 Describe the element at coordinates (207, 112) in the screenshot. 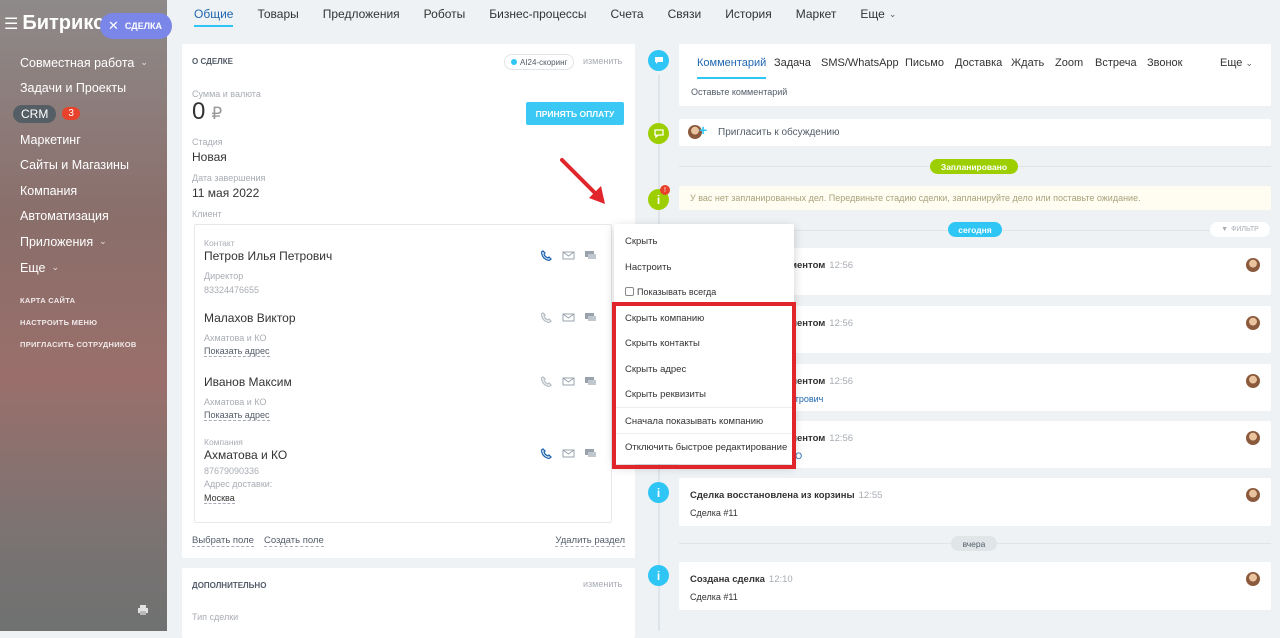

I see `amount-value: 0 ₽` at that location.